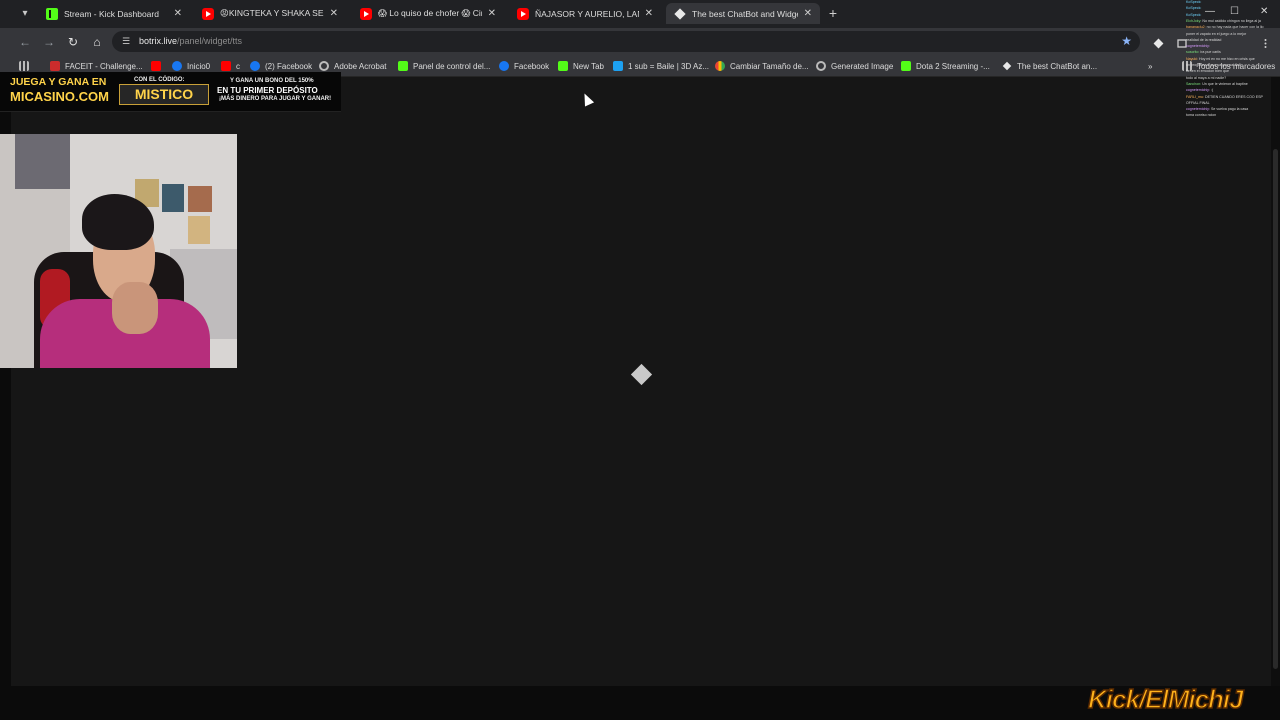 The image size is (1280, 720). Describe the element at coordinates (854, 66) in the screenshot. I see `bookmark-generated-image: Generated Image` at that location.